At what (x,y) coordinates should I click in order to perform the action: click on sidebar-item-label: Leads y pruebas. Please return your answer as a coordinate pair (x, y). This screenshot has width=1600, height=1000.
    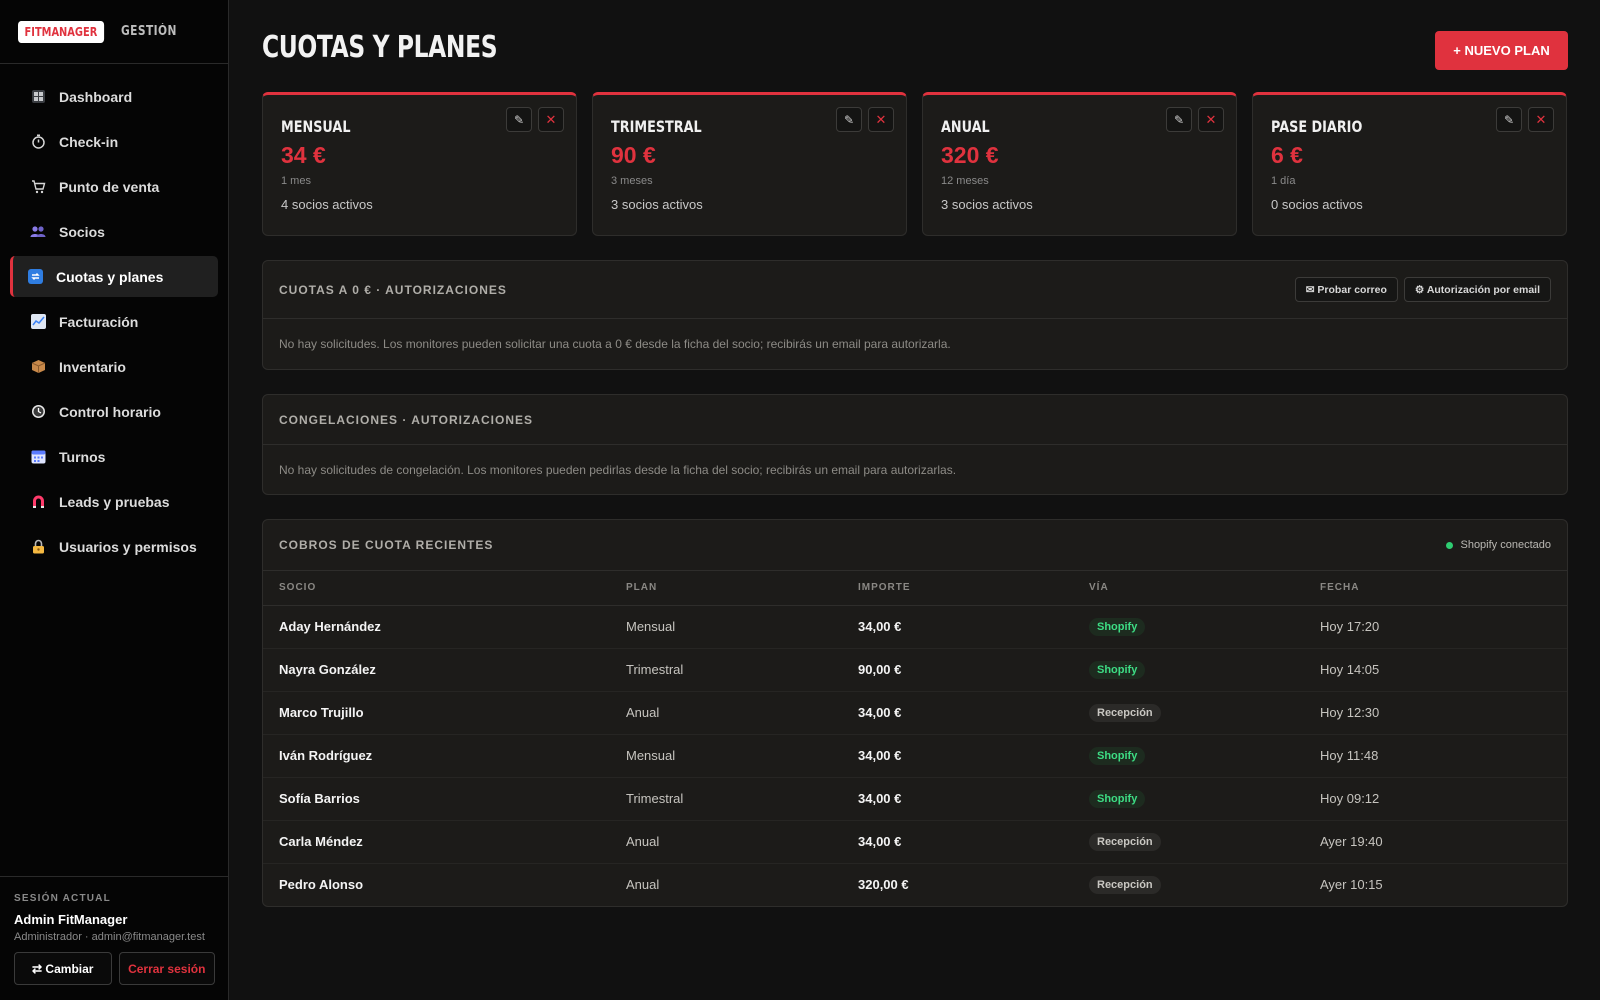
    Looking at the image, I should click on (114, 501).